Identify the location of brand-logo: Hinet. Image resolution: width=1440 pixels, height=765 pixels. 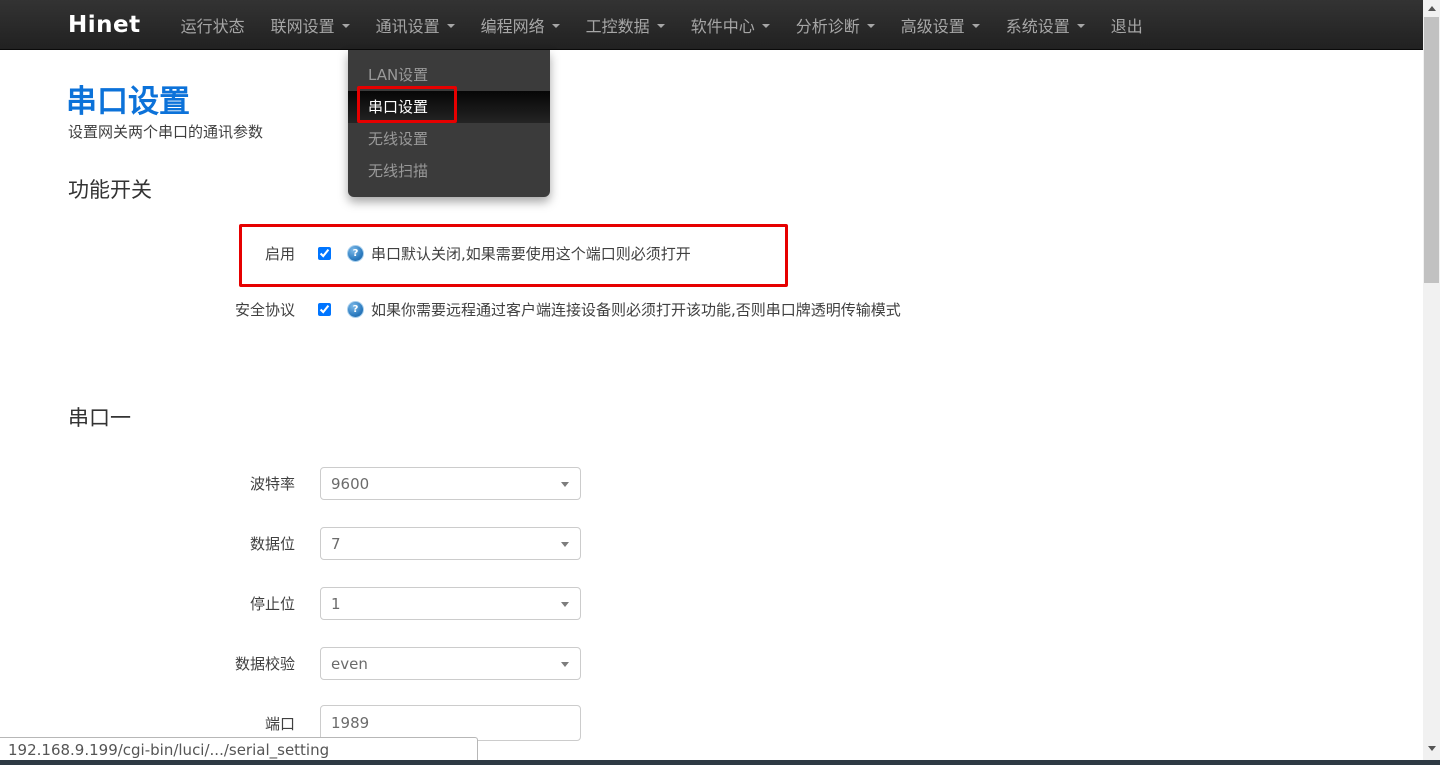
(104, 25).